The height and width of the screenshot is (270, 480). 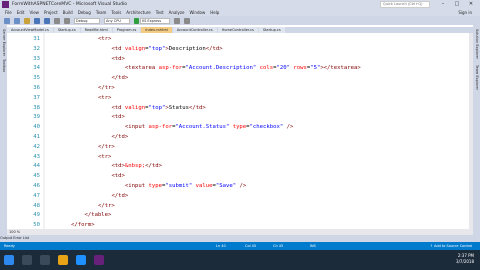 What do you see at coordinates (68, 12) in the screenshot?
I see `menu-build: Build` at bounding box center [68, 12].